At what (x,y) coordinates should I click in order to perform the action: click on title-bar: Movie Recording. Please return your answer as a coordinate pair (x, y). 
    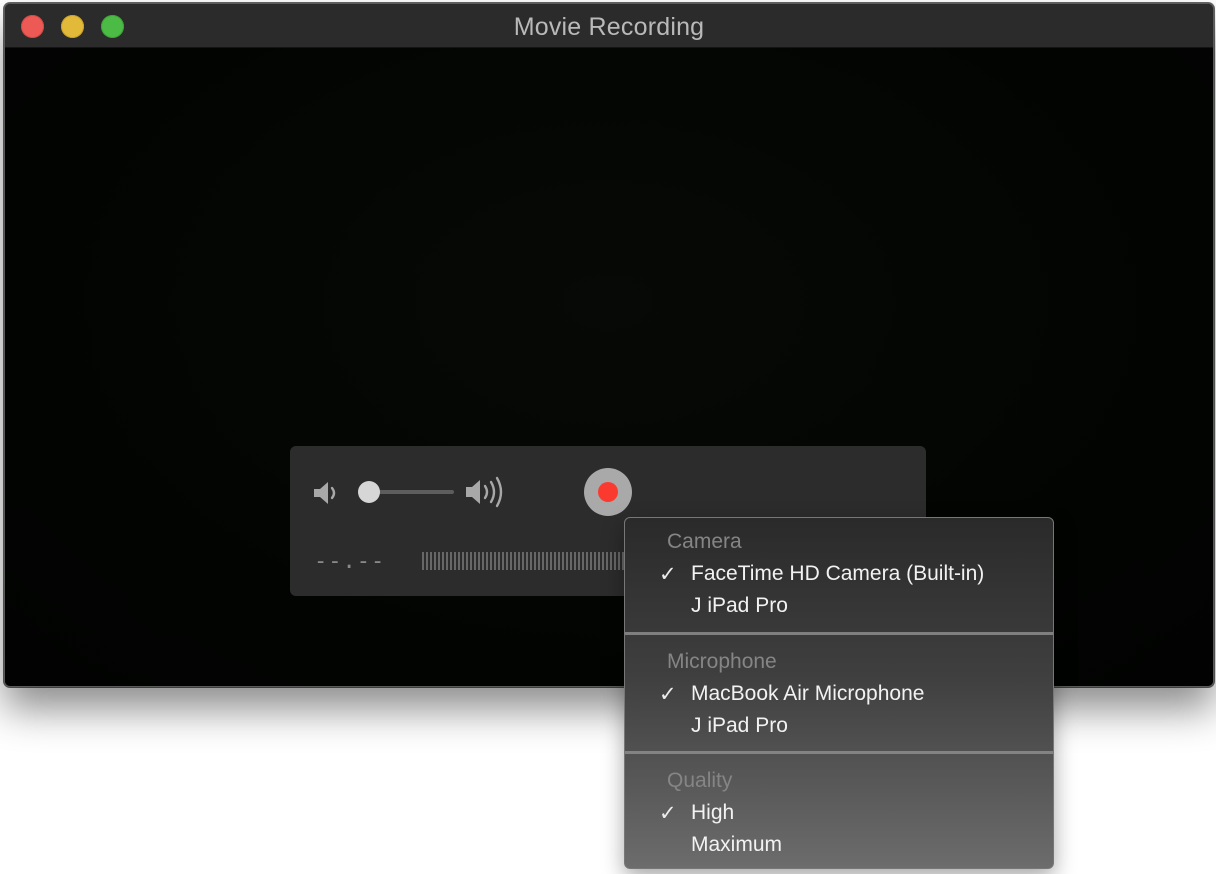
    Looking at the image, I should click on (609, 26).